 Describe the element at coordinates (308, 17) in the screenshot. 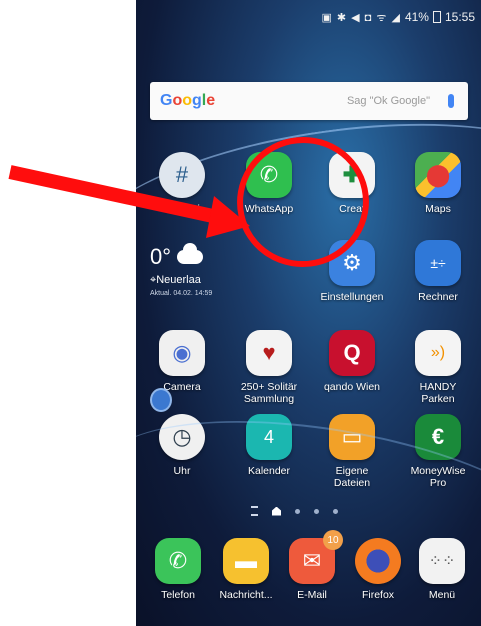

I see `status-bar: ▣ ✱ ◀ ◘ ᯤ ◢ 41% 15:55` at that location.